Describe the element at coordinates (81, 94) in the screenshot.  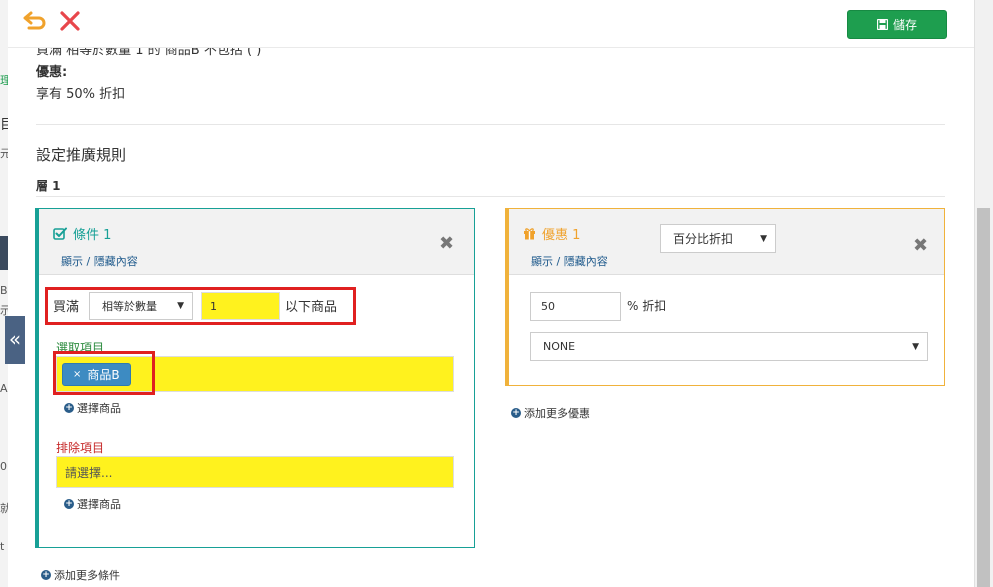
I see `summary-offer-text: 享有 50% 折扣` at that location.